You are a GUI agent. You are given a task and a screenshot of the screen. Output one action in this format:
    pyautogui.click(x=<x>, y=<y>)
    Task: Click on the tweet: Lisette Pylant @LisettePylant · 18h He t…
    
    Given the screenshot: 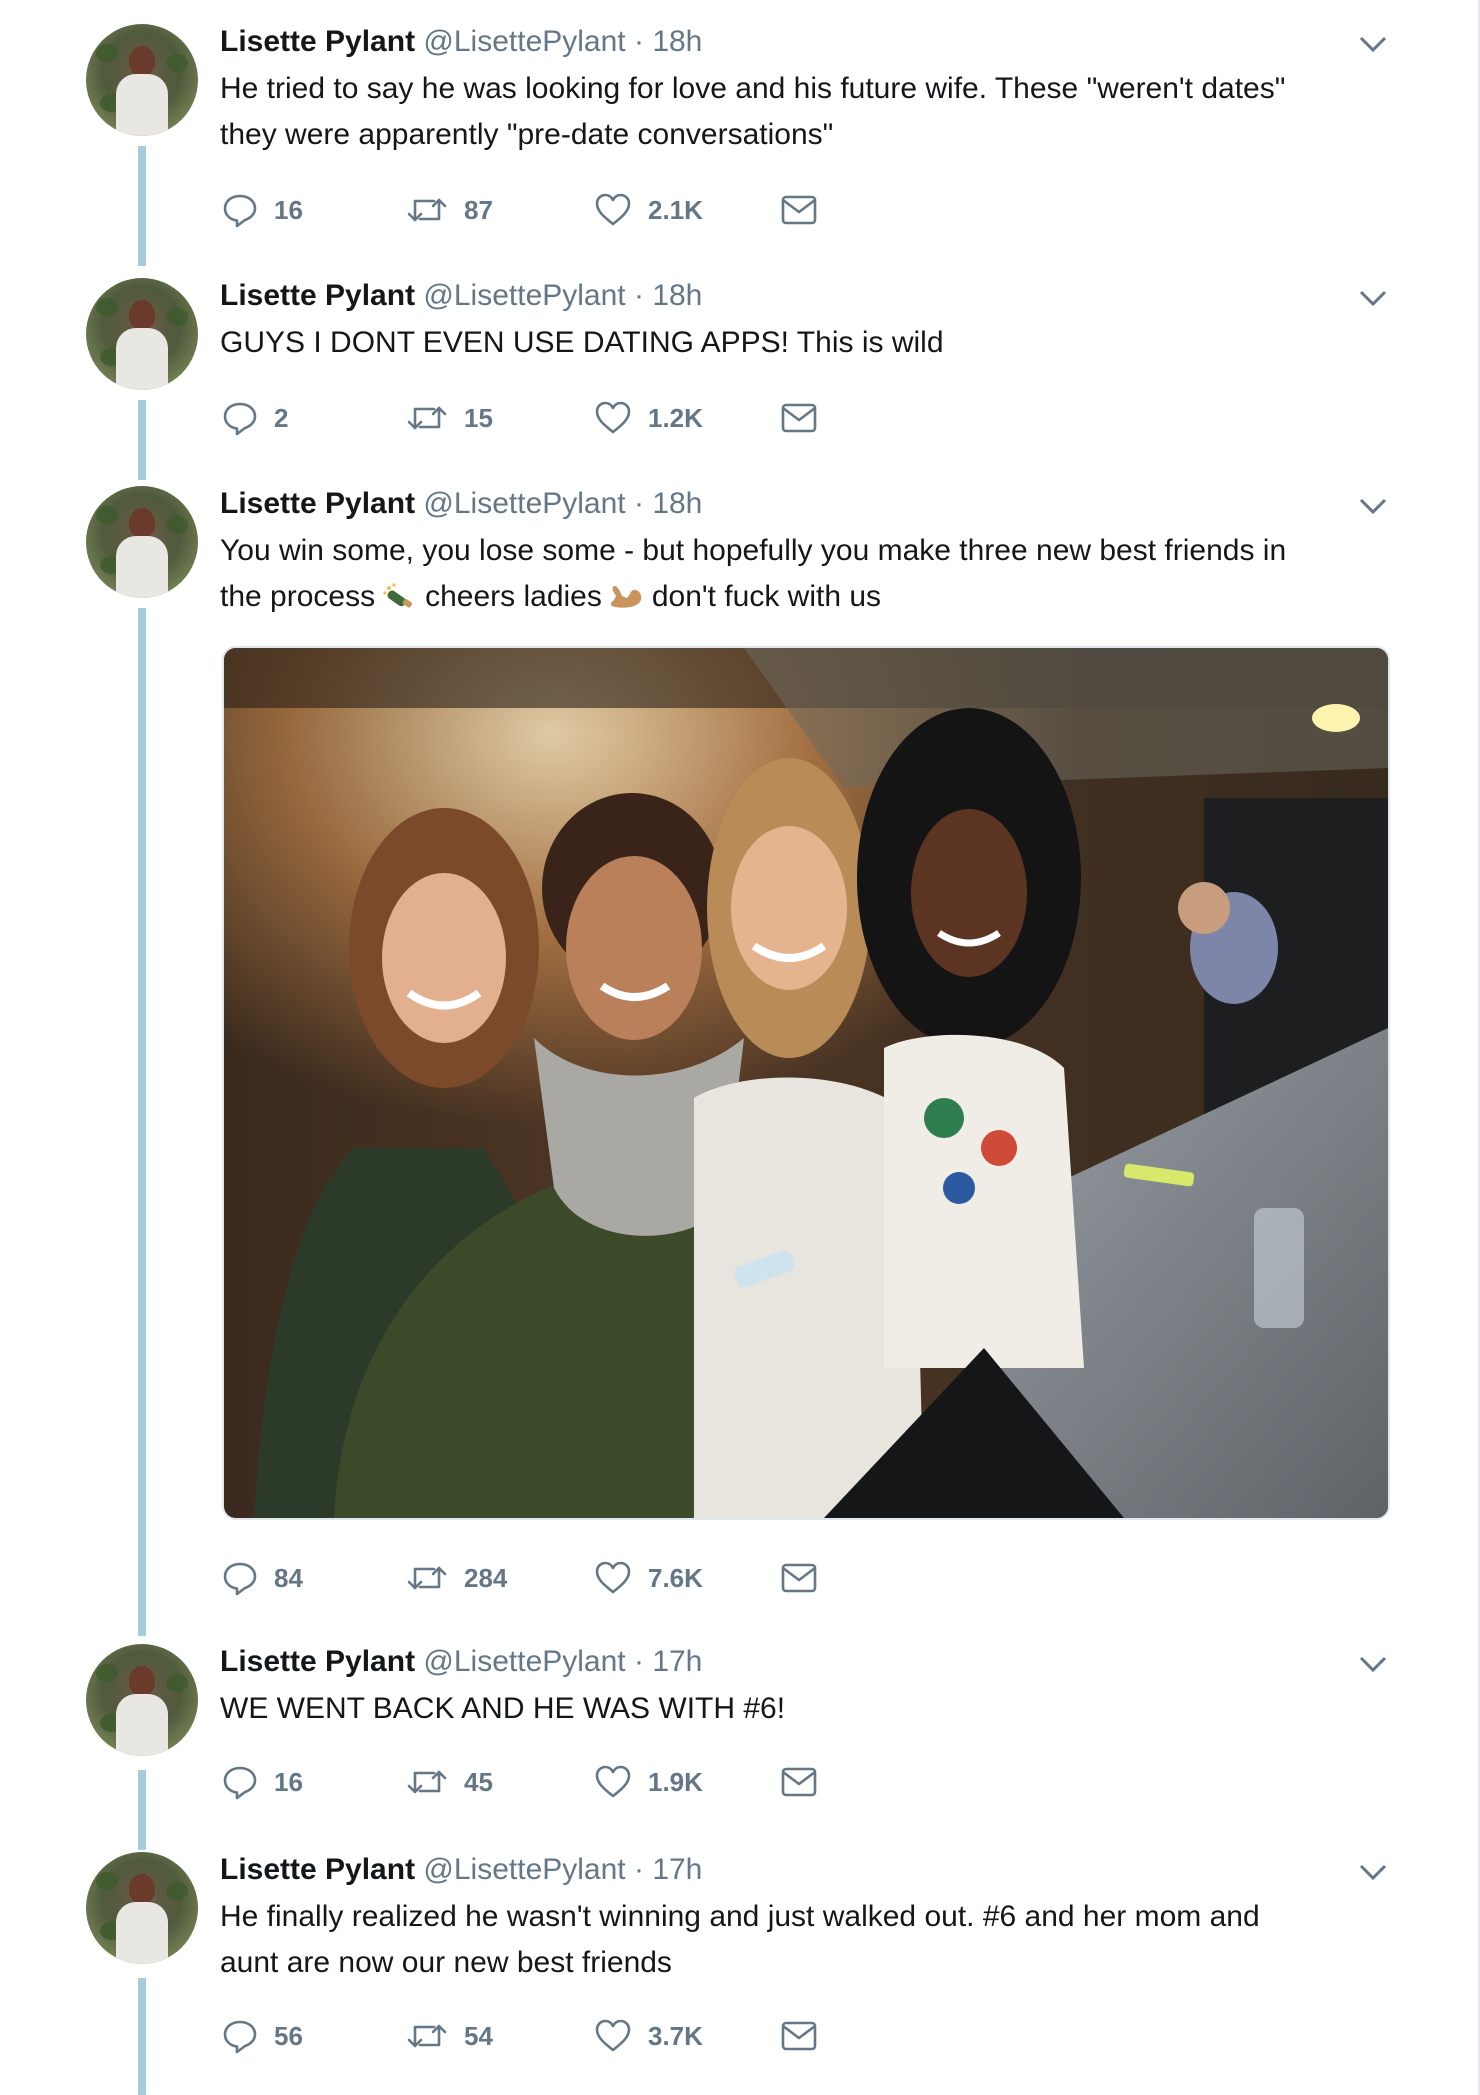 What is the action you would take?
    pyautogui.click(x=740, y=125)
    